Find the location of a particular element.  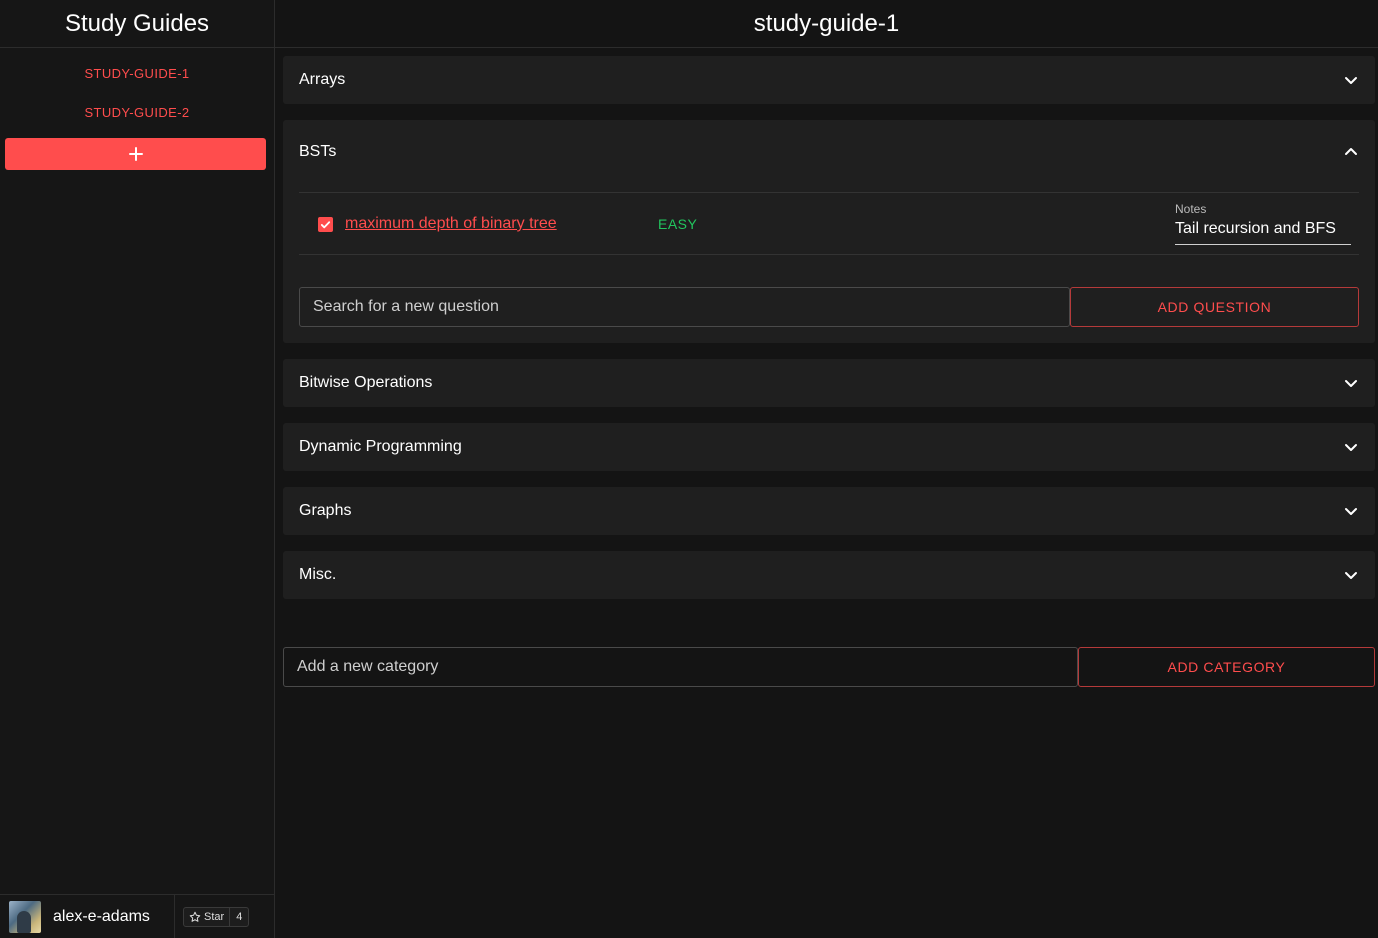

guide-list: STUDY-GUIDE-1 STUDY-GUIDE-2 is located at coordinates (137, 90).